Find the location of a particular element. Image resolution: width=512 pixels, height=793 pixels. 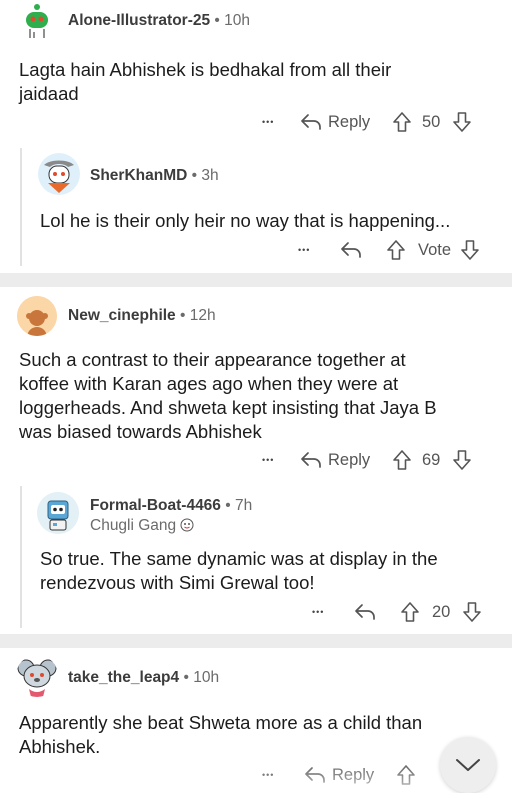

collapse-button is located at coordinates (468, 765).